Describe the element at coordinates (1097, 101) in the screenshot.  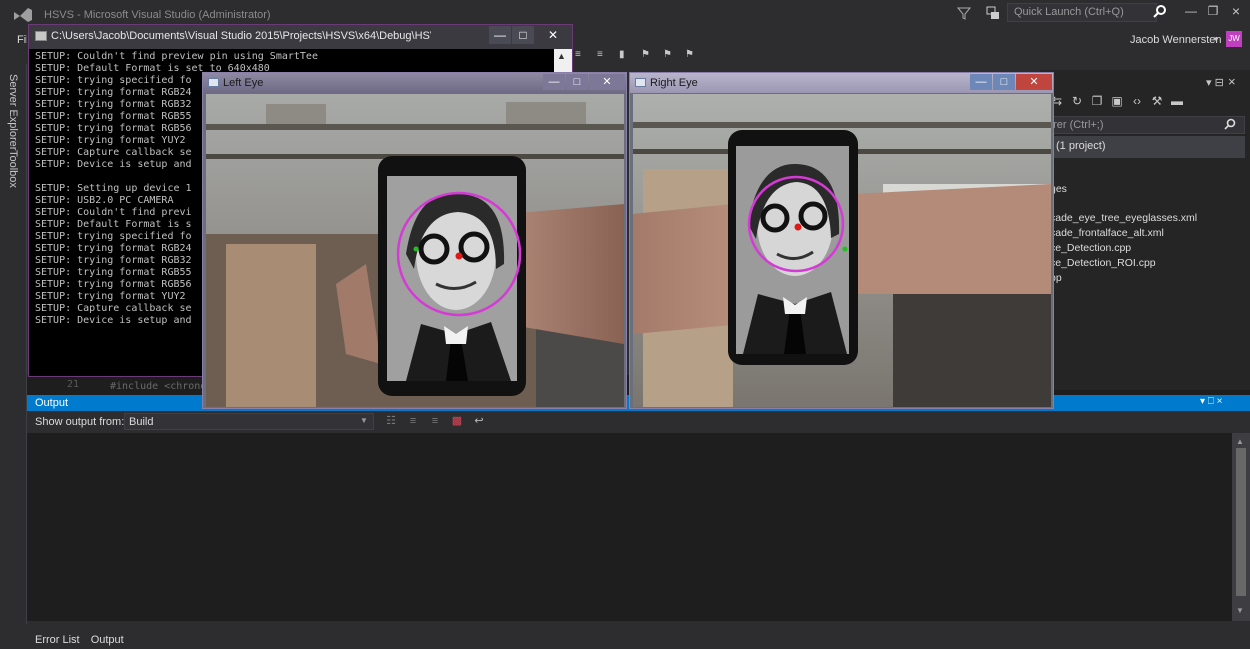
I see `collapse-all-icon: ❐` at that location.